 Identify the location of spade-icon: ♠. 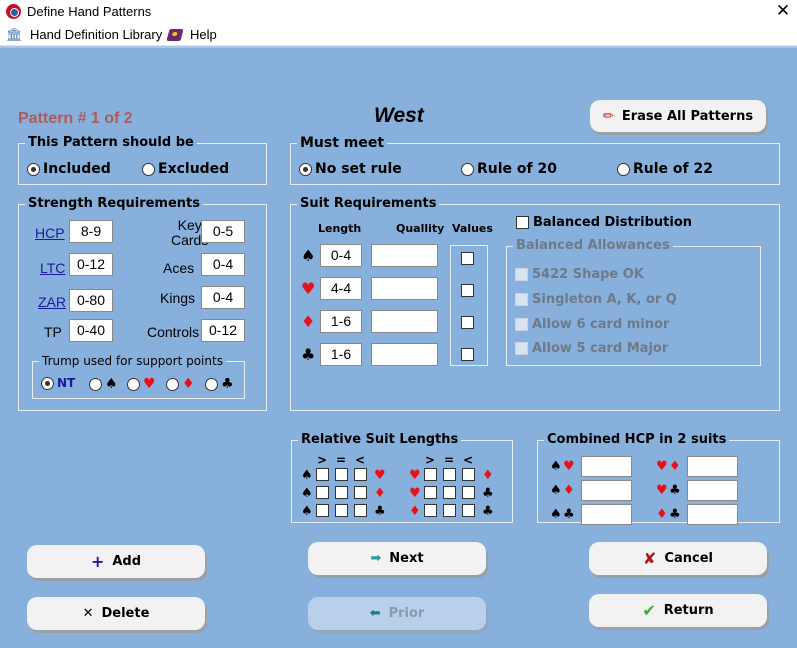
(307, 511).